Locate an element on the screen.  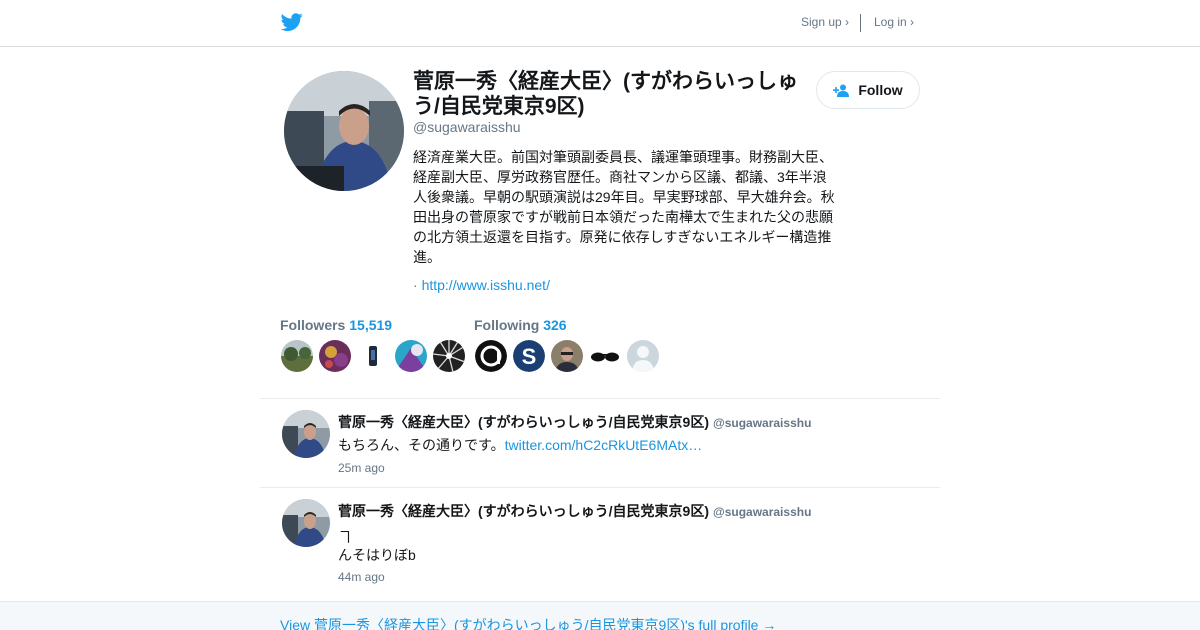
profile-handle: @sugawaraisshu is located at coordinates (467, 127).